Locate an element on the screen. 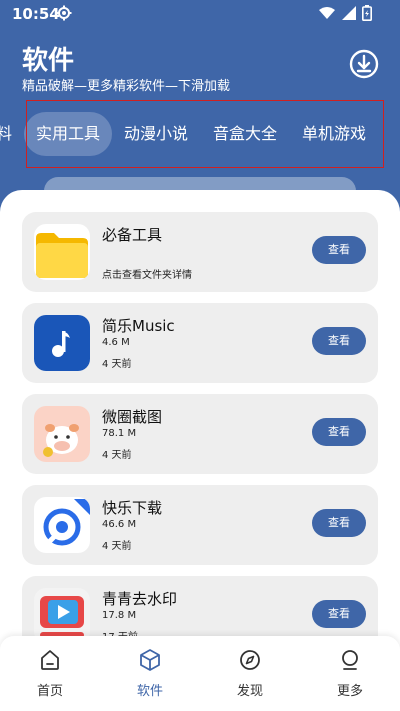 This screenshot has height=711, width=400. nav-home: 首页 is located at coordinates (50, 673).